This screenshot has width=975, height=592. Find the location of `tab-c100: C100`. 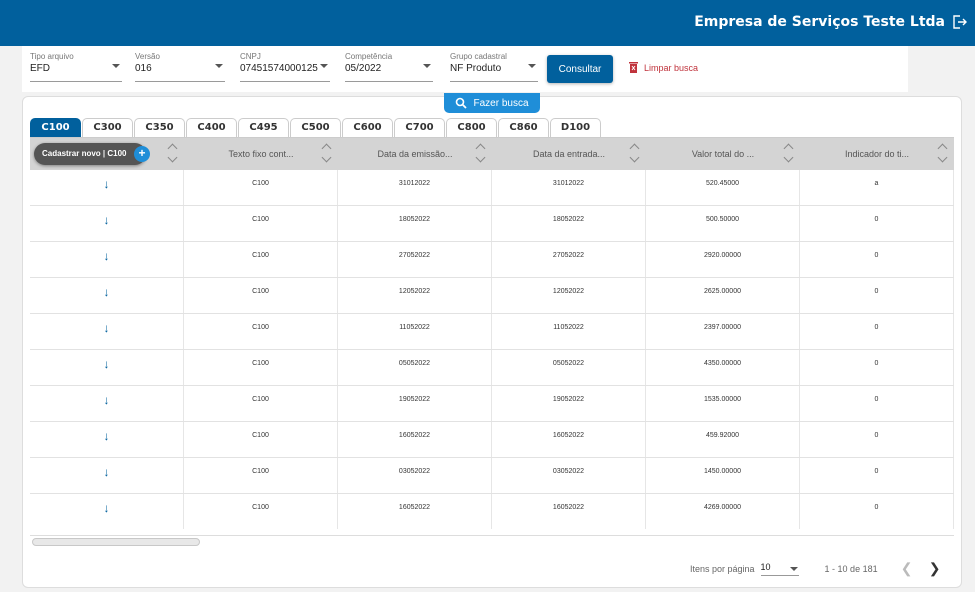

tab-c100: C100 is located at coordinates (55, 127).